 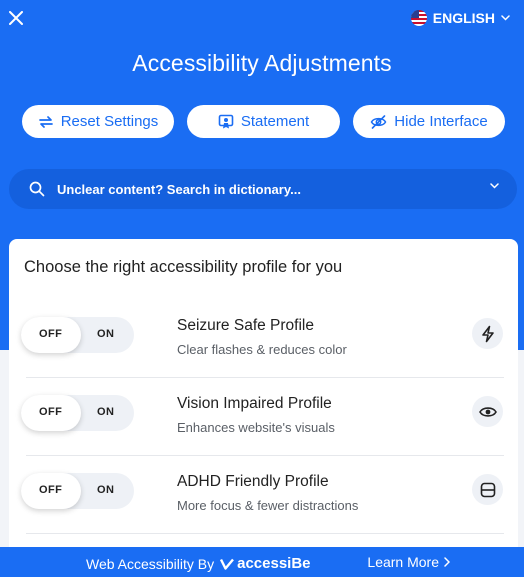 What do you see at coordinates (150, 563) in the screenshot?
I see `footer-prefix: Web Accessibility By` at bounding box center [150, 563].